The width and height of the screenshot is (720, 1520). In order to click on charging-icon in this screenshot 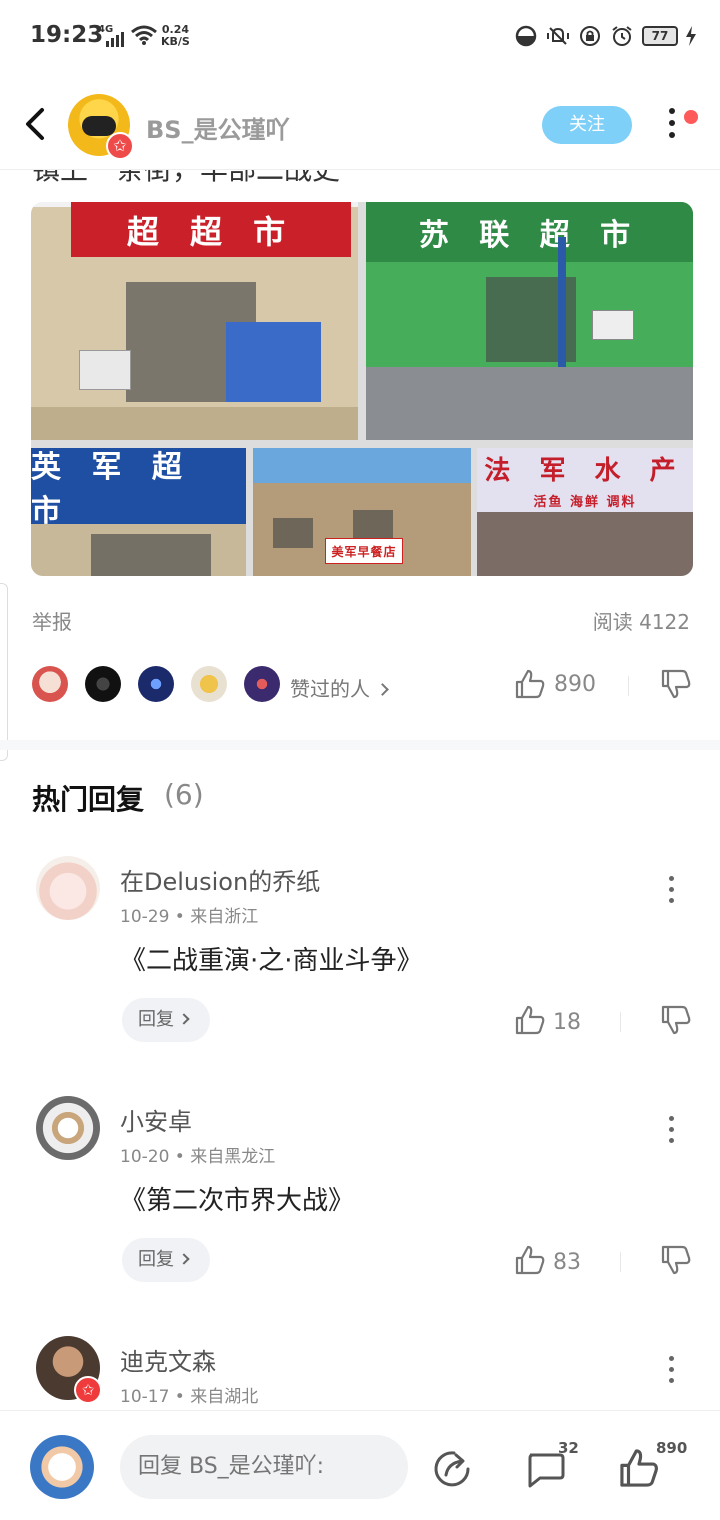, I will do `click(691, 36)`.